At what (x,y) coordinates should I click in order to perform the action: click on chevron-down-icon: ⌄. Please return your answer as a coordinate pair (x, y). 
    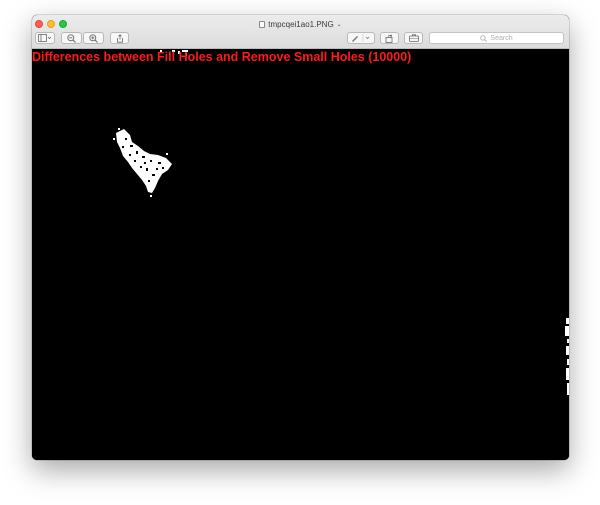
    Looking at the image, I should click on (339, 24).